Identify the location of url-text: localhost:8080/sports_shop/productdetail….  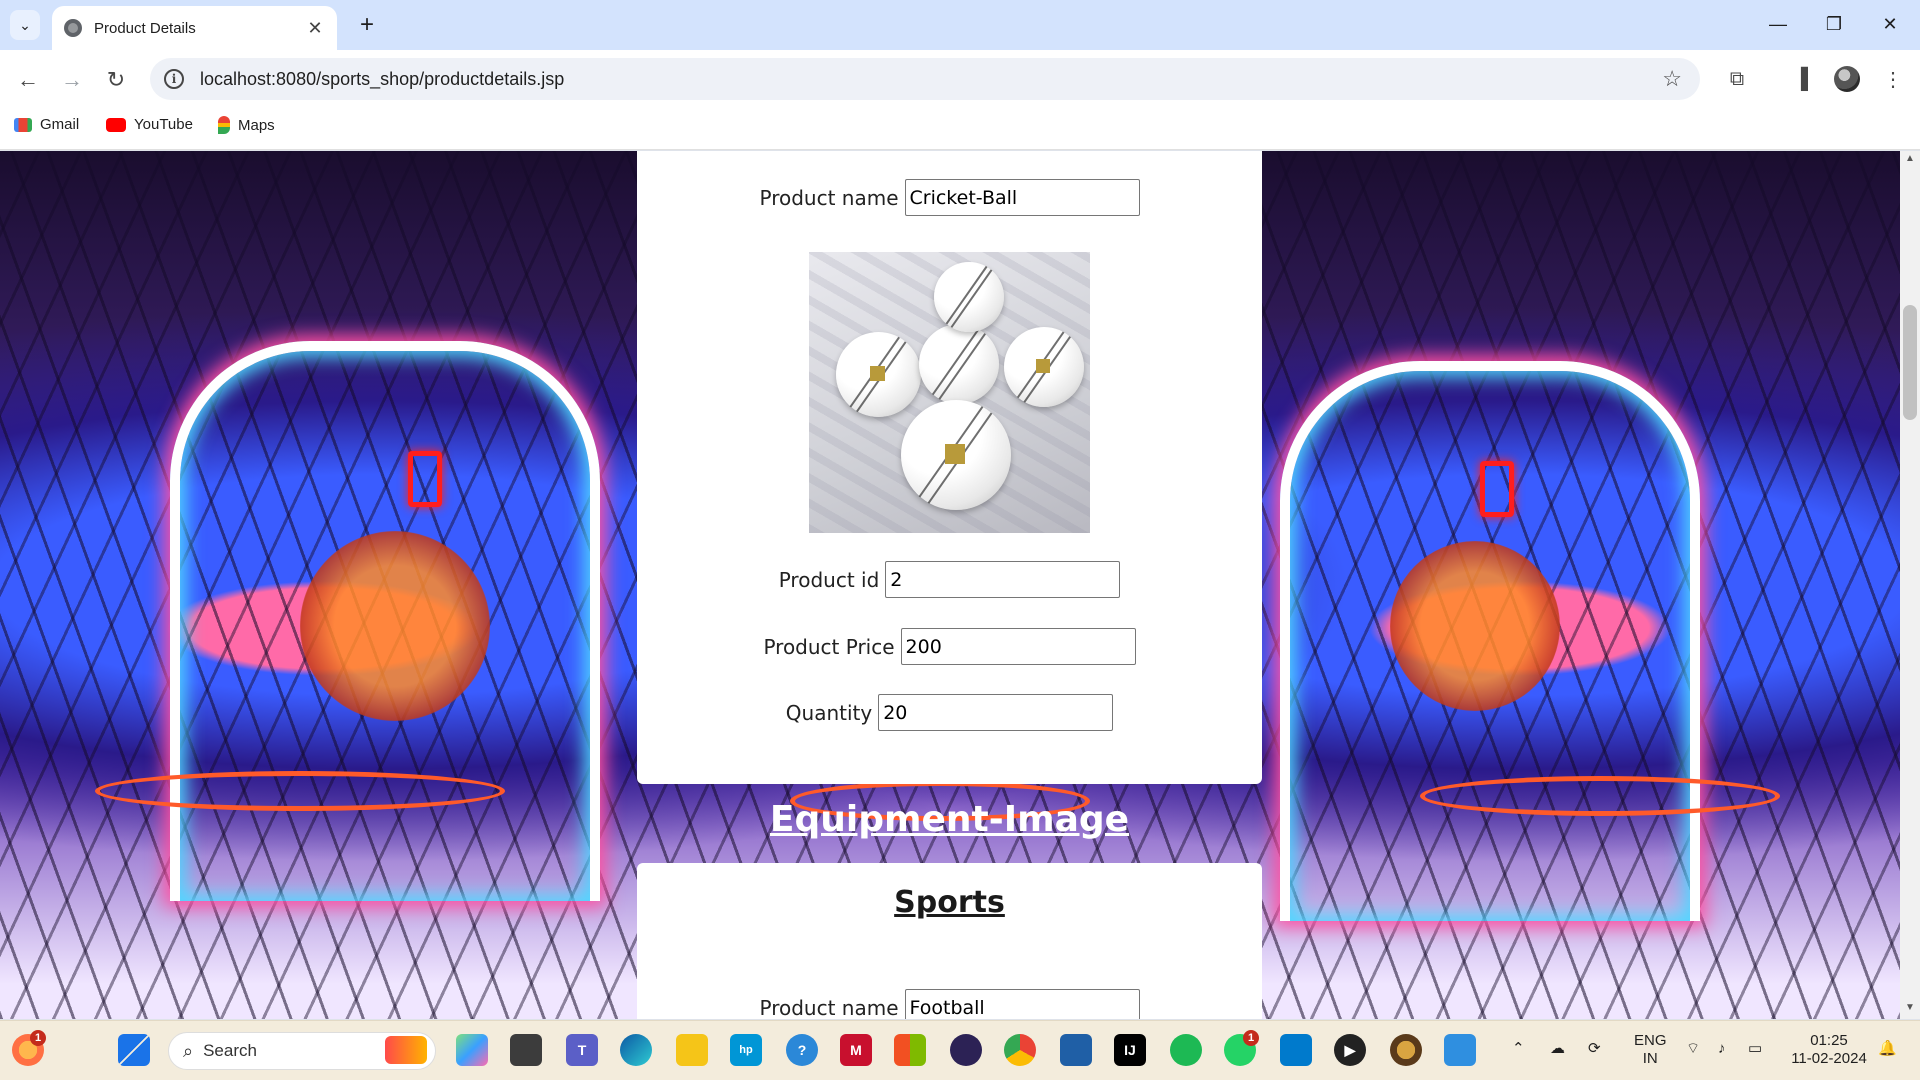
(382, 78).